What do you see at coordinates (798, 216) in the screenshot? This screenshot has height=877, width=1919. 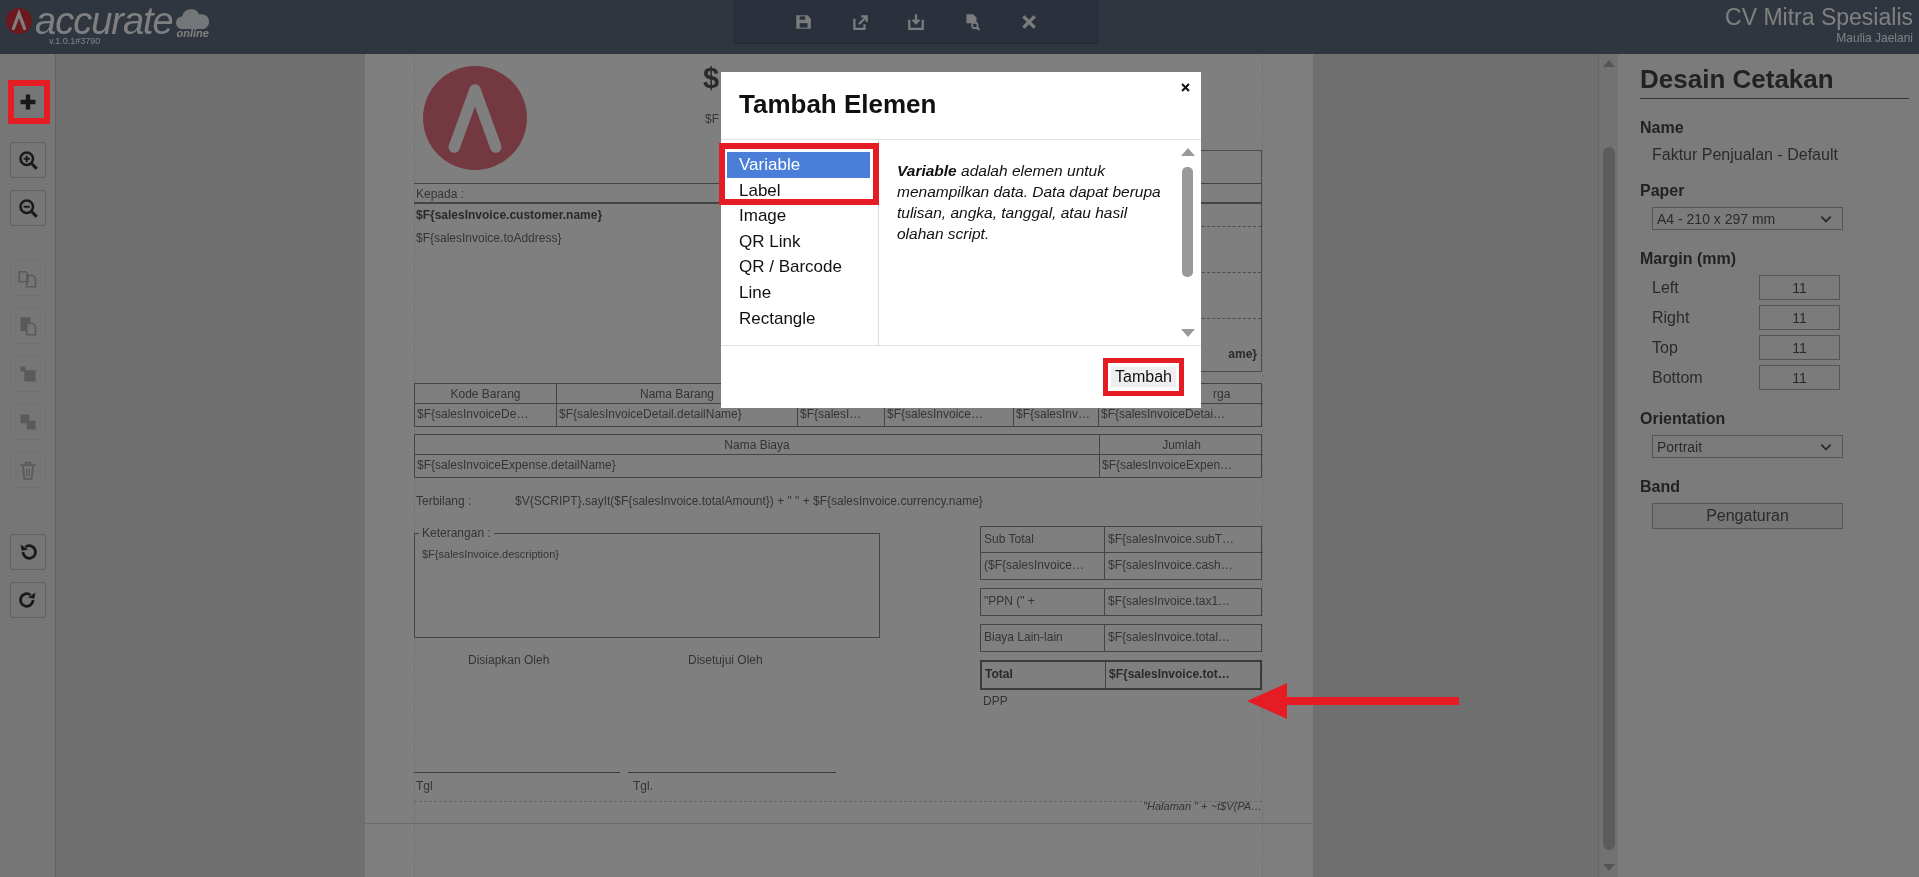 I see `list-item: Image` at bounding box center [798, 216].